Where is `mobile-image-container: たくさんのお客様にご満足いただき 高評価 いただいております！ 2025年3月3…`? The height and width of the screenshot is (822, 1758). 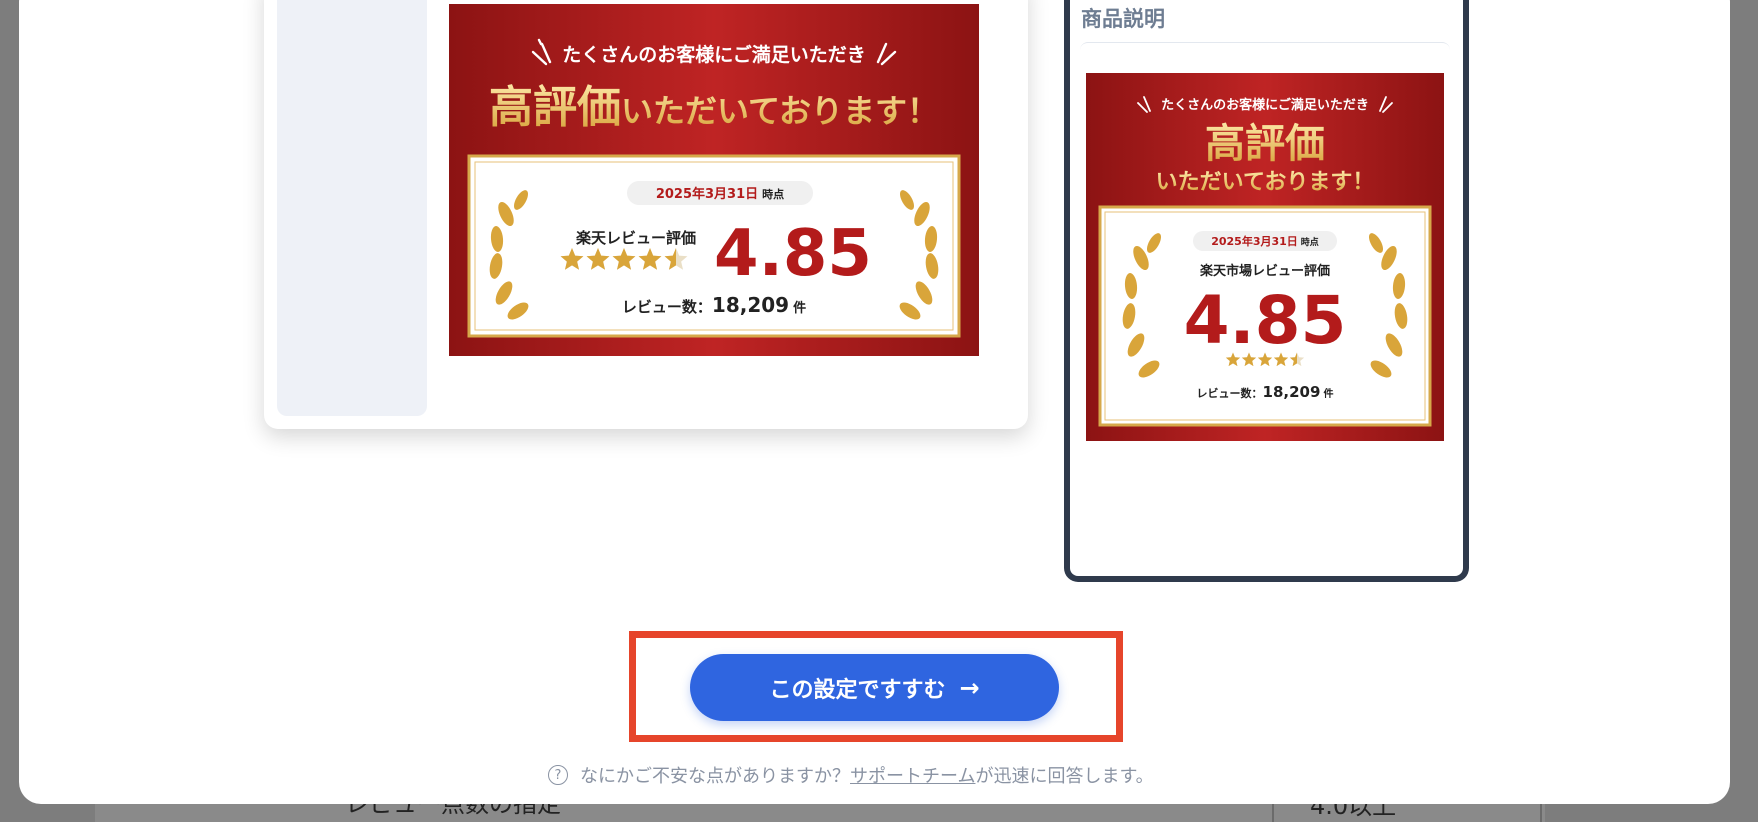 mobile-image-container: たくさんのお客様にご満足いただき 高評価 いただいております！ 2025年3月3… is located at coordinates (1265, 241).